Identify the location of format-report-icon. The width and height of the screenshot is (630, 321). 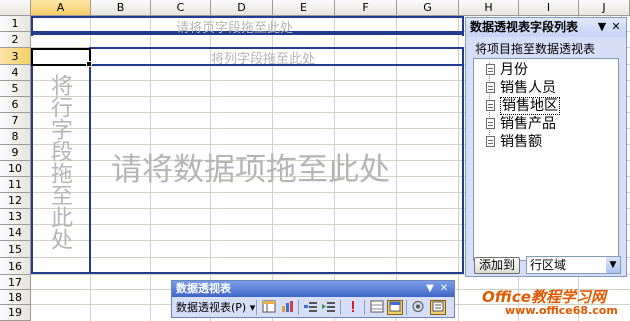
(269, 307).